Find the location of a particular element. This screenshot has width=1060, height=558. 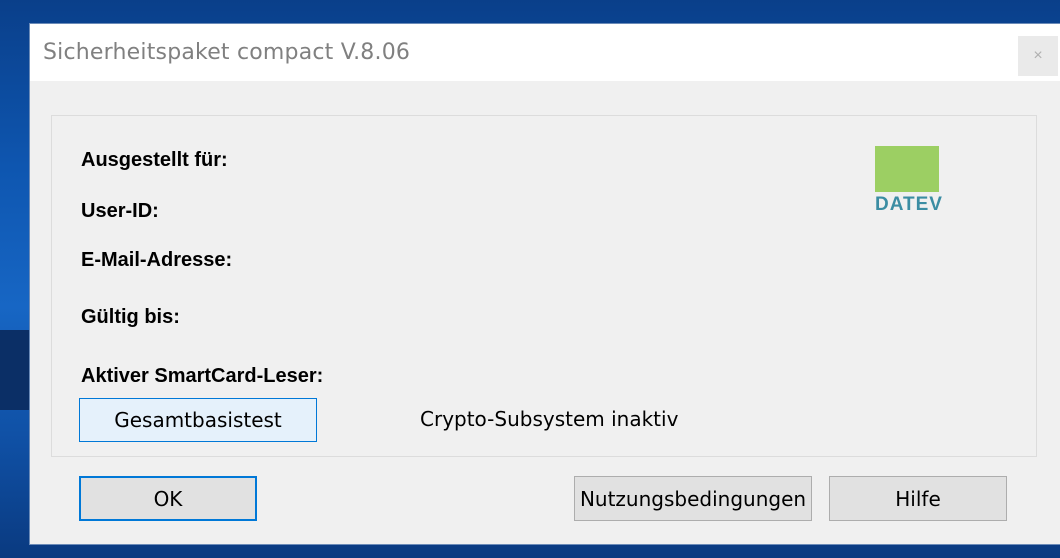

terms-button-label: Nutzungsbedingungen is located at coordinates (693, 498).